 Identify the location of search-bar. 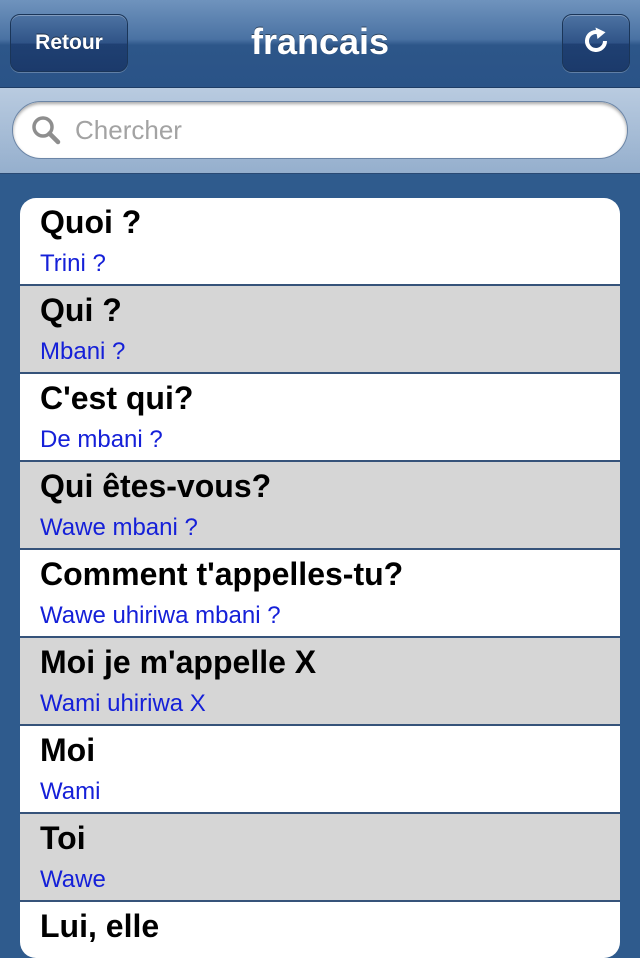
(320, 131).